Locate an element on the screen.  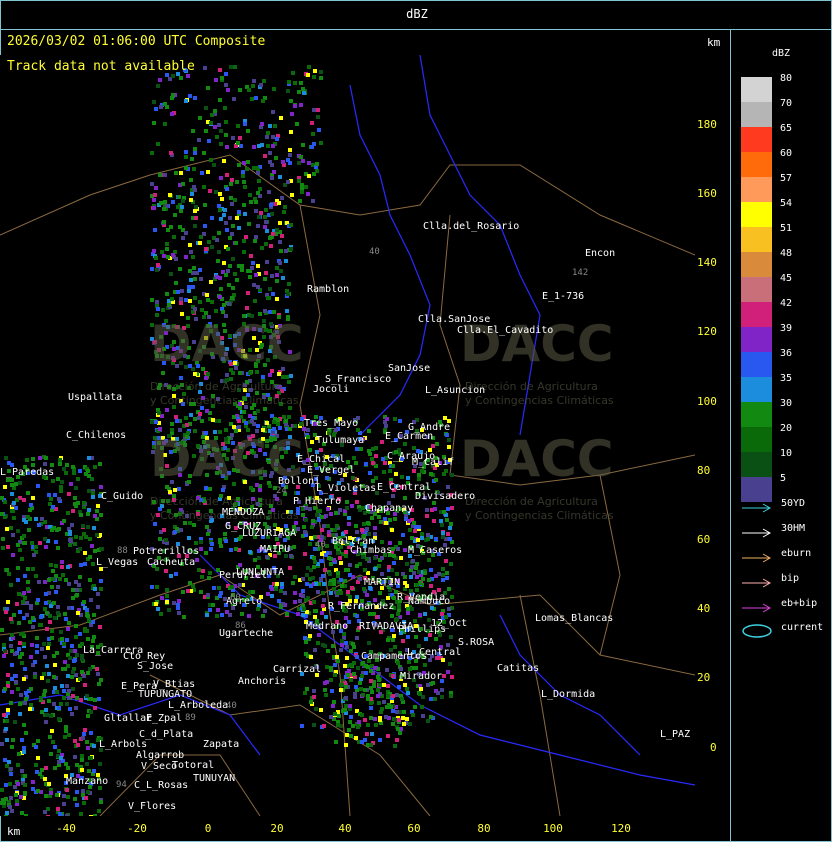
place-label: Cacheuta is located at coordinates (171, 562).